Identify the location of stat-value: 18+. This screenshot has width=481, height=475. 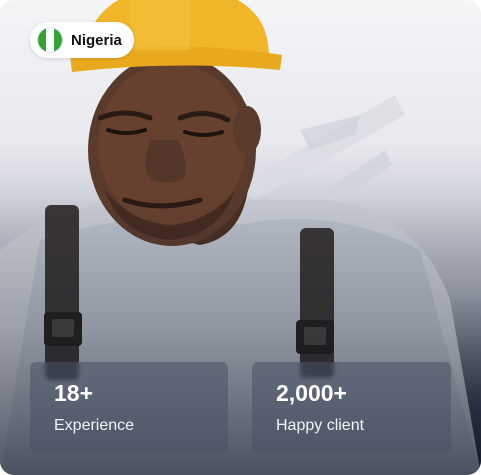
(74, 393).